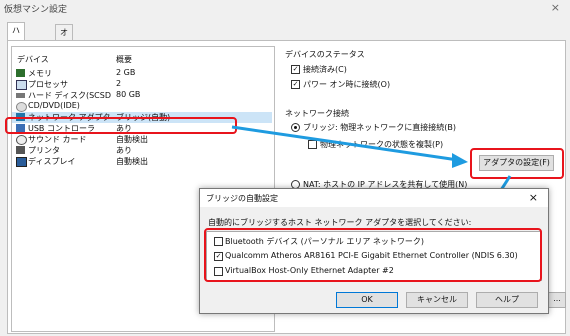 The image size is (570, 336). Describe the element at coordinates (507, 300) in the screenshot. I see `help-button: ヘルプ` at that location.